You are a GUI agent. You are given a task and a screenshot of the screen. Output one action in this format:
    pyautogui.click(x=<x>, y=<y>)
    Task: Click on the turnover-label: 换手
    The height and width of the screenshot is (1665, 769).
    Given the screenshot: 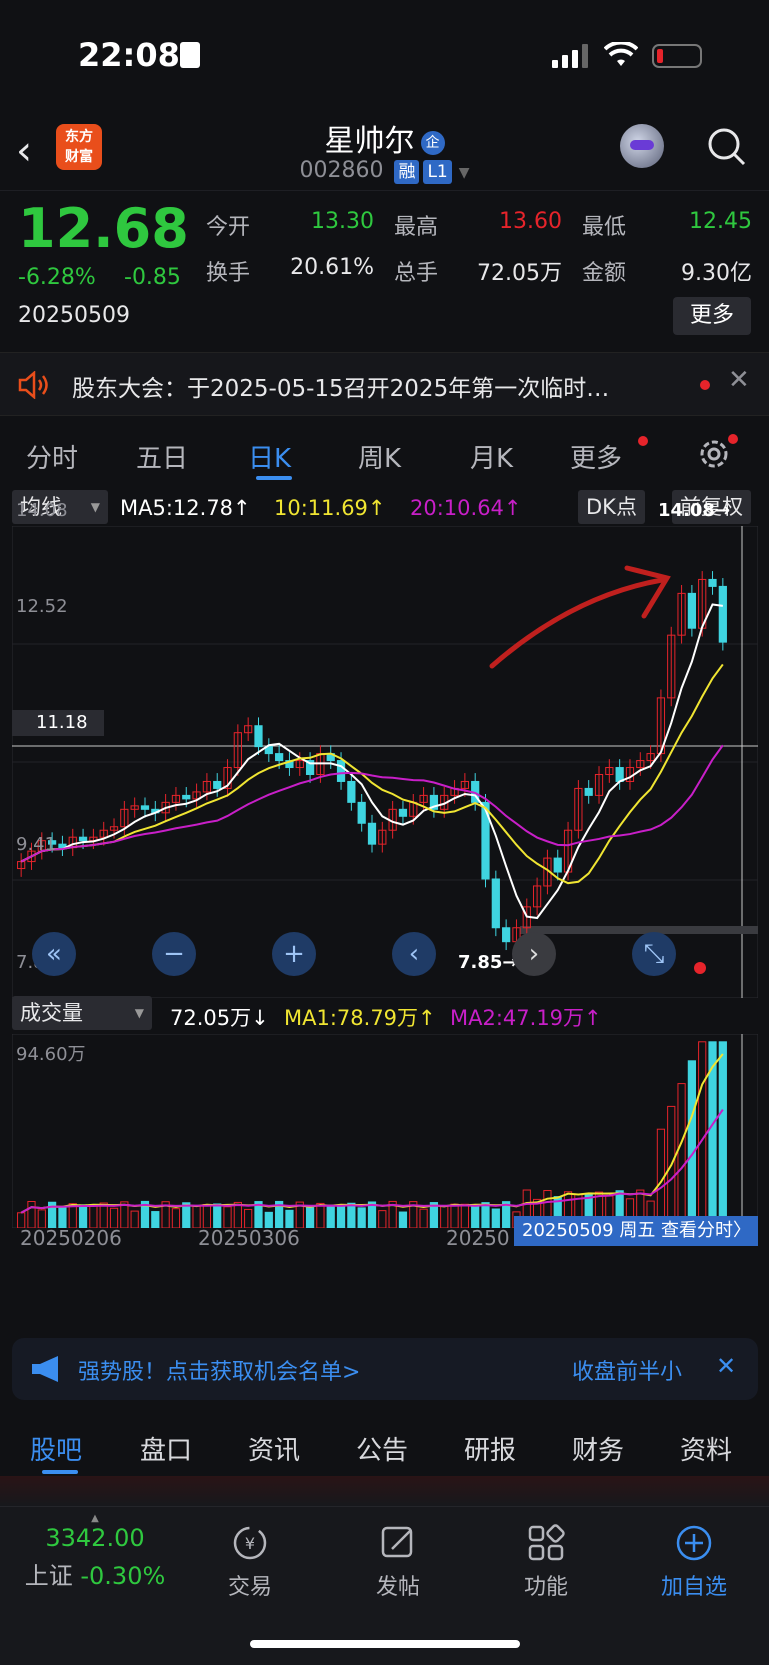 What is the action you would take?
    pyautogui.click(x=228, y=273)
    